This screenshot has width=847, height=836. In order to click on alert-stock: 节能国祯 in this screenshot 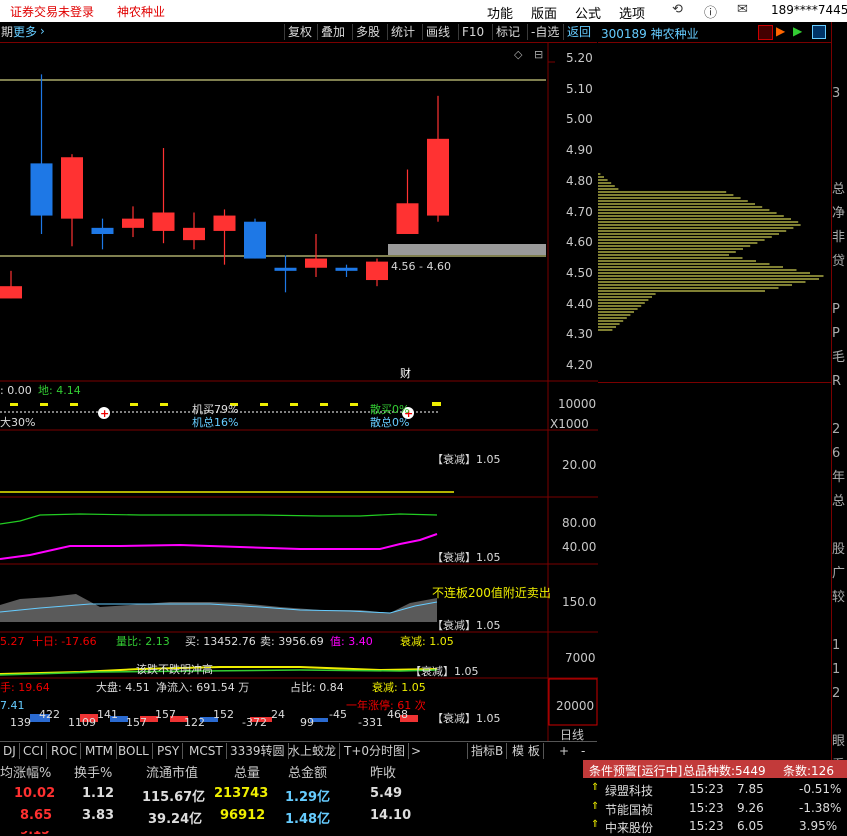, I will do `click(629, 810)`.